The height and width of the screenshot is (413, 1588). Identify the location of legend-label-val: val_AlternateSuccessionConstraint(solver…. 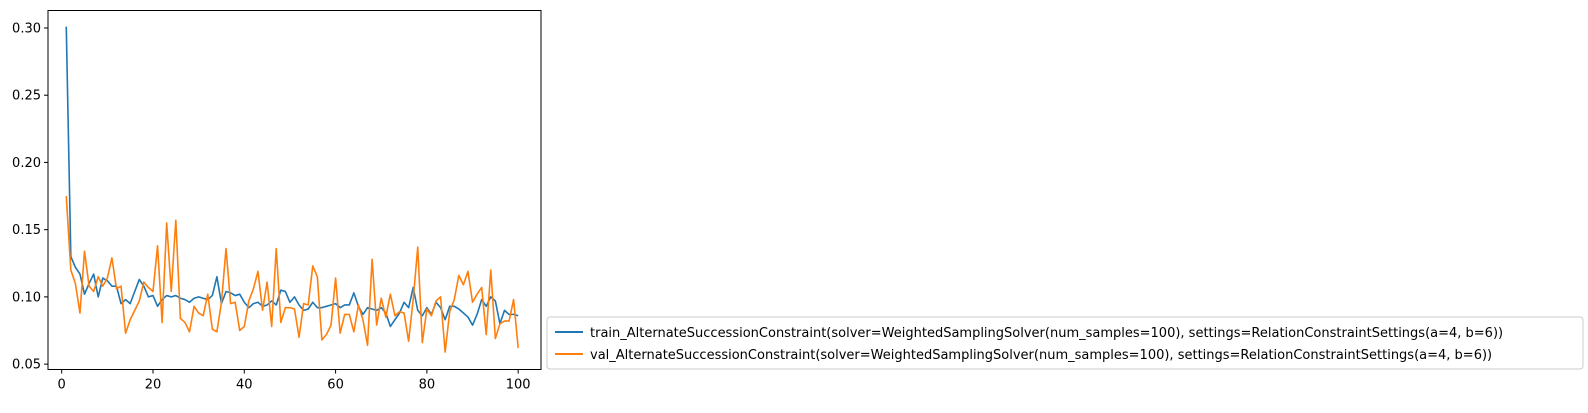
(1041, 355).